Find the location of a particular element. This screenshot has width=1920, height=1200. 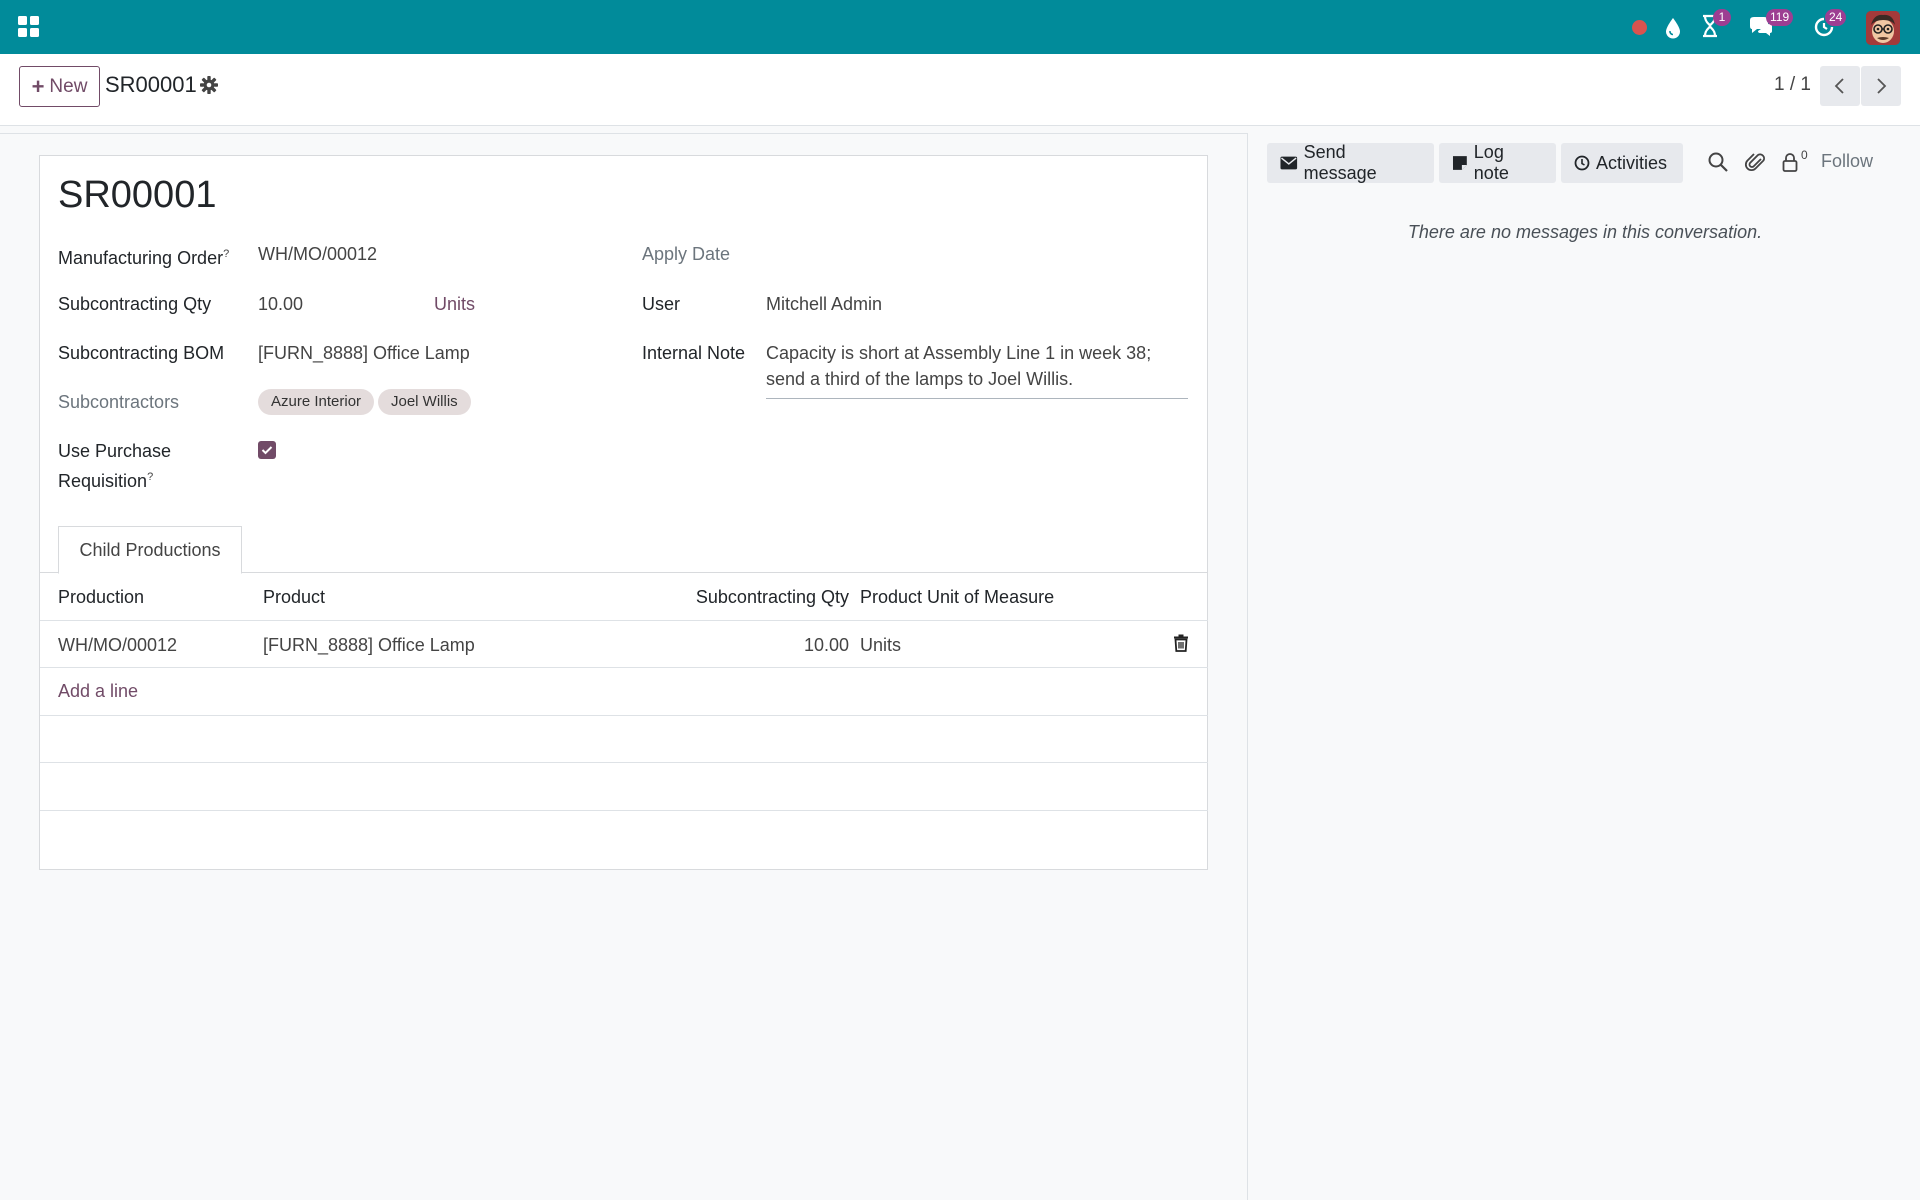

use-purchase-requisition-label-line2: Requisition is located at coordinates (103, 481).